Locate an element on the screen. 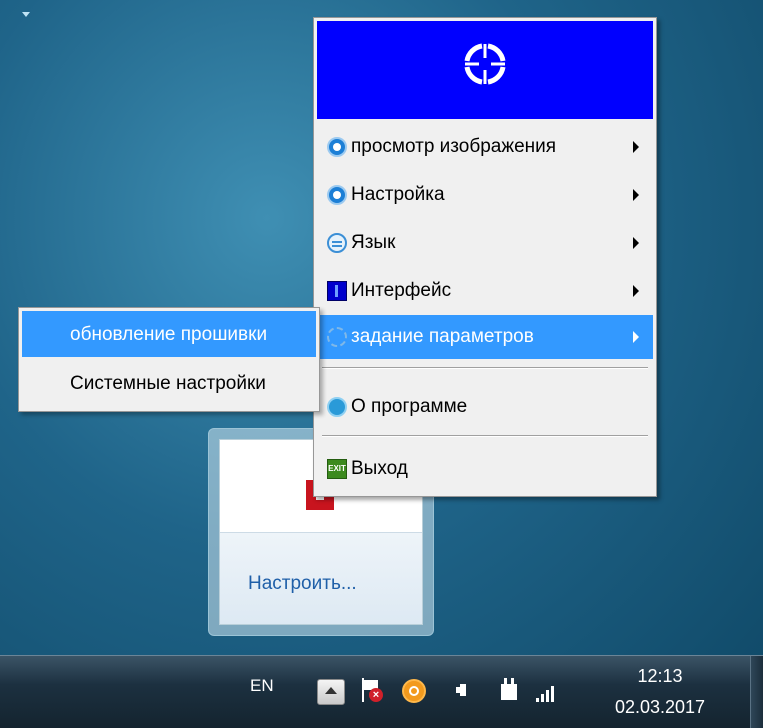 Image resolution: width=763 pixels, height=728 pixels. menu-item-label: просмотр изображения is located at coordinates (454, 146).